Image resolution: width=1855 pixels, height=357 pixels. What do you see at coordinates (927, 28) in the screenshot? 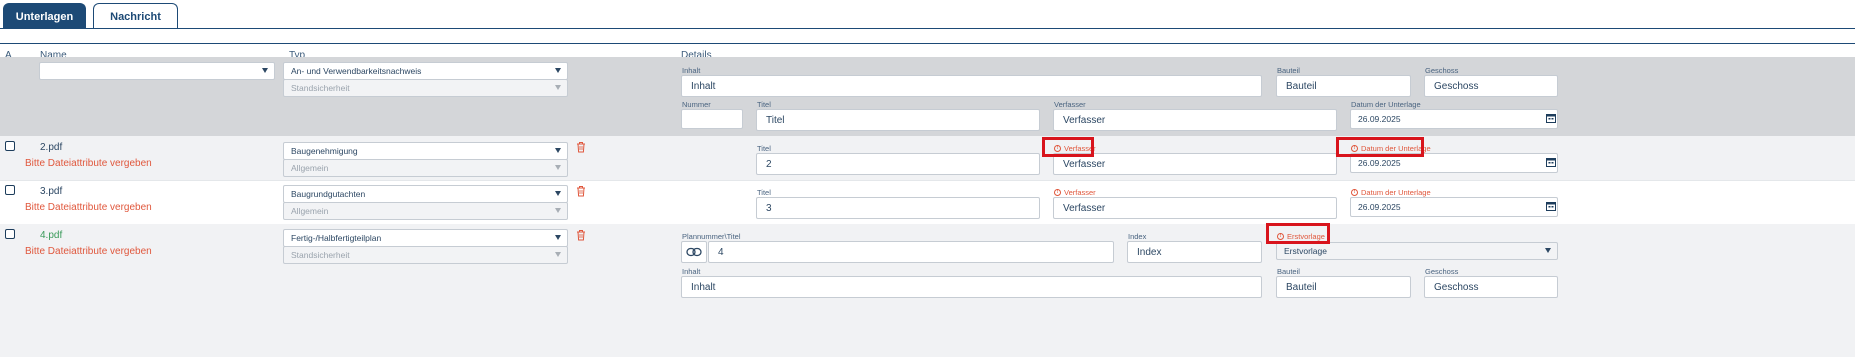
I see `tab-bar-line` at bounding box center [927, 28].